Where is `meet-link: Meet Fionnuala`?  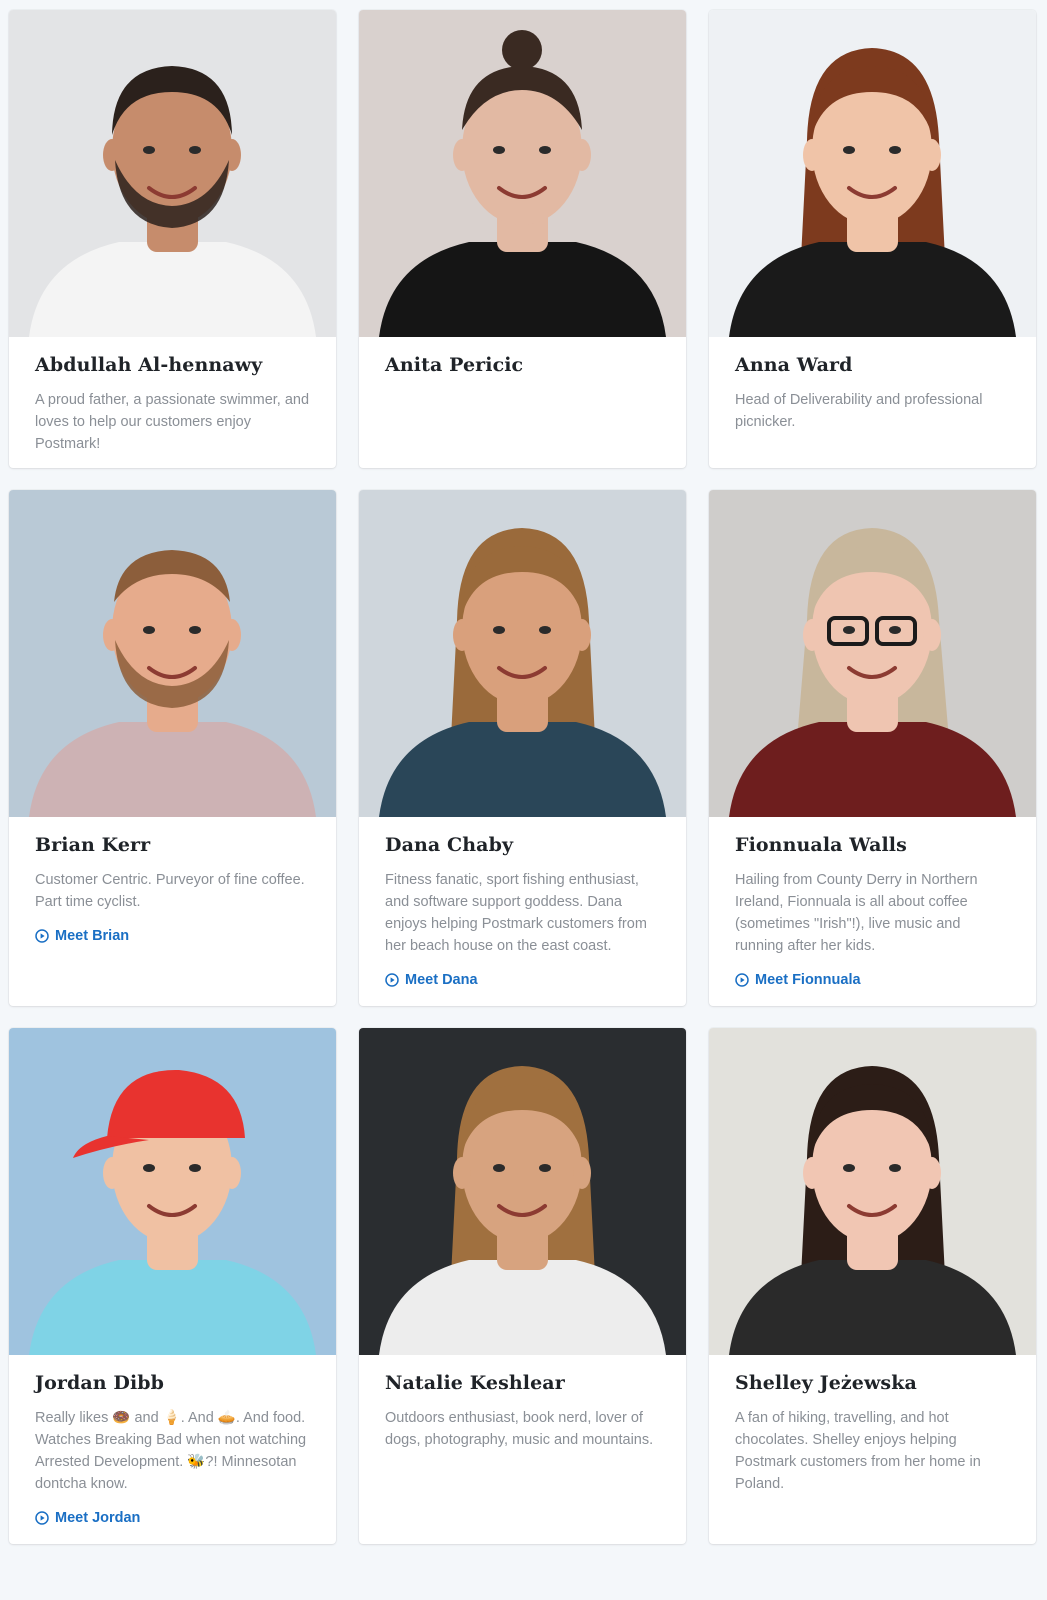
meet-link: Meet Fionnuala is located at coordinates (872, 980).